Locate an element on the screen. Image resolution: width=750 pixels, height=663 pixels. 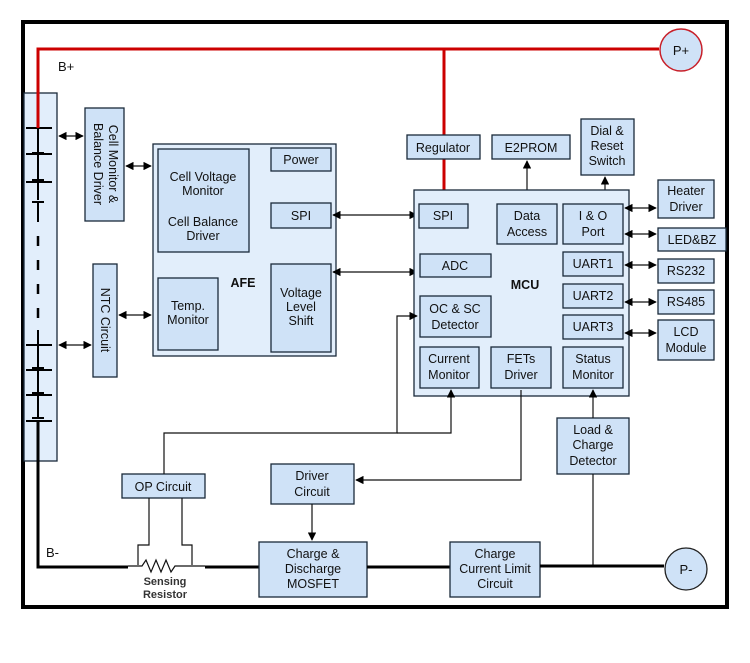
b-plus-label: B+ is located at coordinates (66, 66).